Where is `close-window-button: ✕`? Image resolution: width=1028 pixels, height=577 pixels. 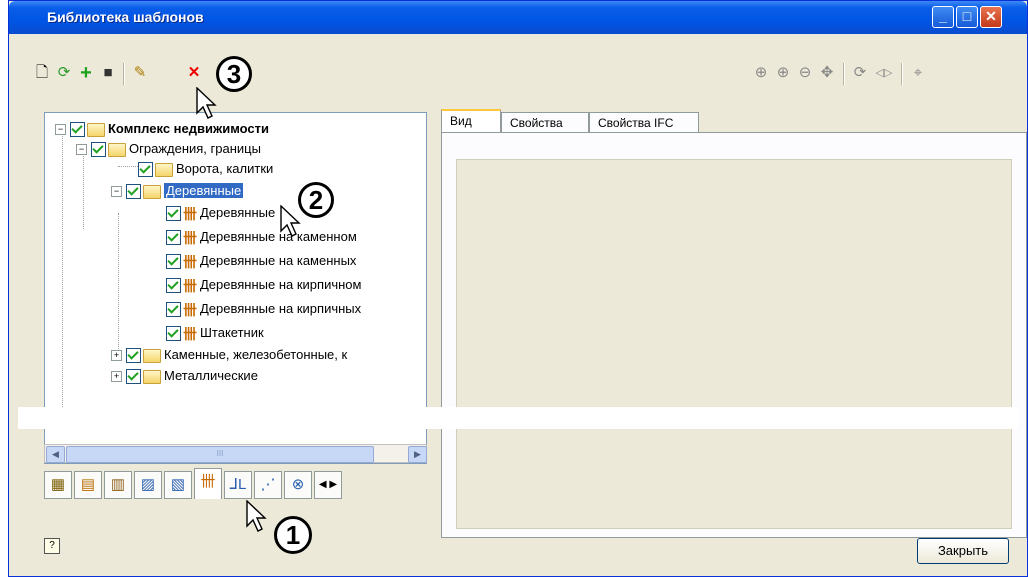 close-window-button: ✕ is located at coordinates (991, 17).